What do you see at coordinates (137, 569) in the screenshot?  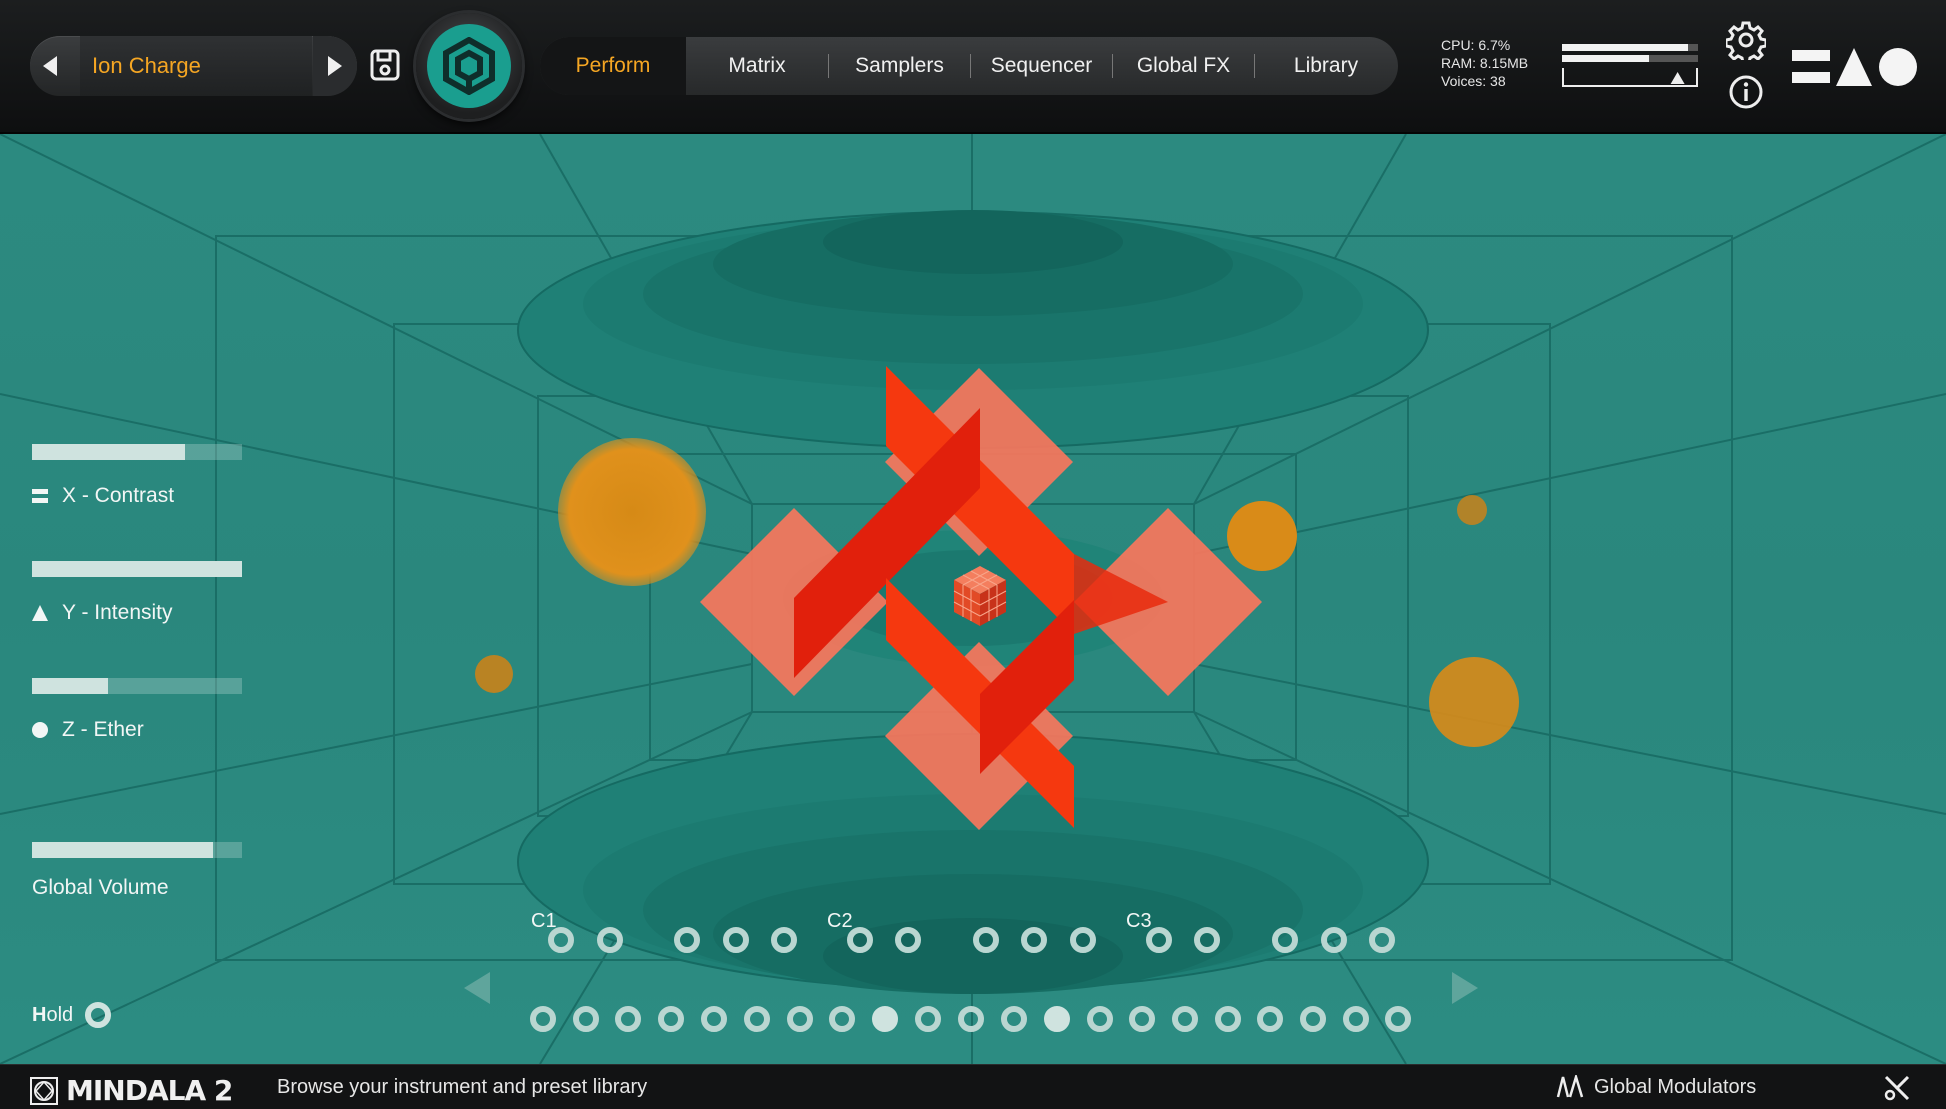 I see `y-intensity-slider` at bounding box center [137, 569].